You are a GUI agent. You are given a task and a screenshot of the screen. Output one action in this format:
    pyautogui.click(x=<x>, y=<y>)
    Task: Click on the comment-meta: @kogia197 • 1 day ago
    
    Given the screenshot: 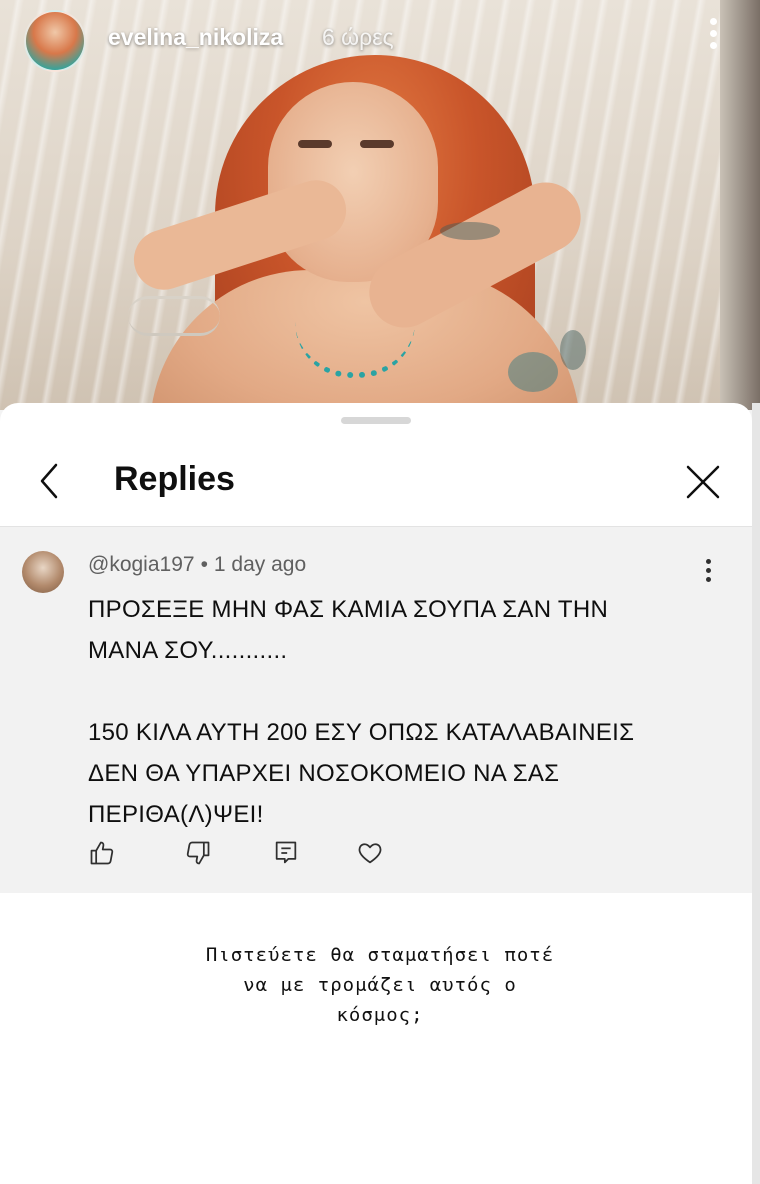 What is the action you would take?
    pyautogui.click(x=197, y=565)
    